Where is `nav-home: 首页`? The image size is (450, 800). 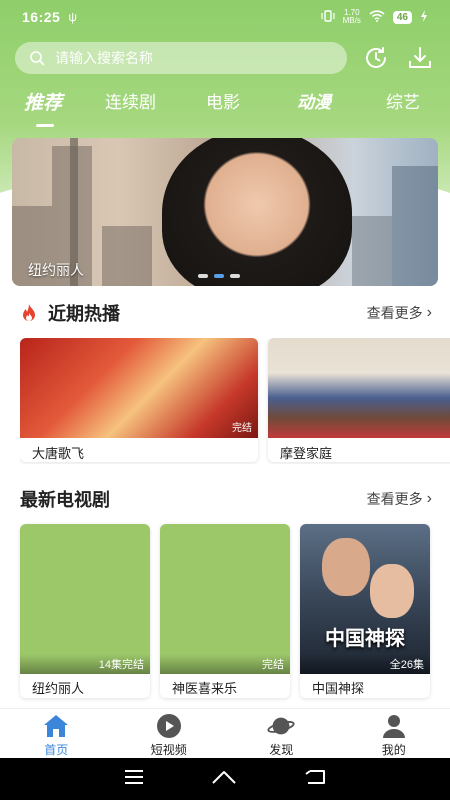
nav-home: 首页 is located at coordinates (56, 733).